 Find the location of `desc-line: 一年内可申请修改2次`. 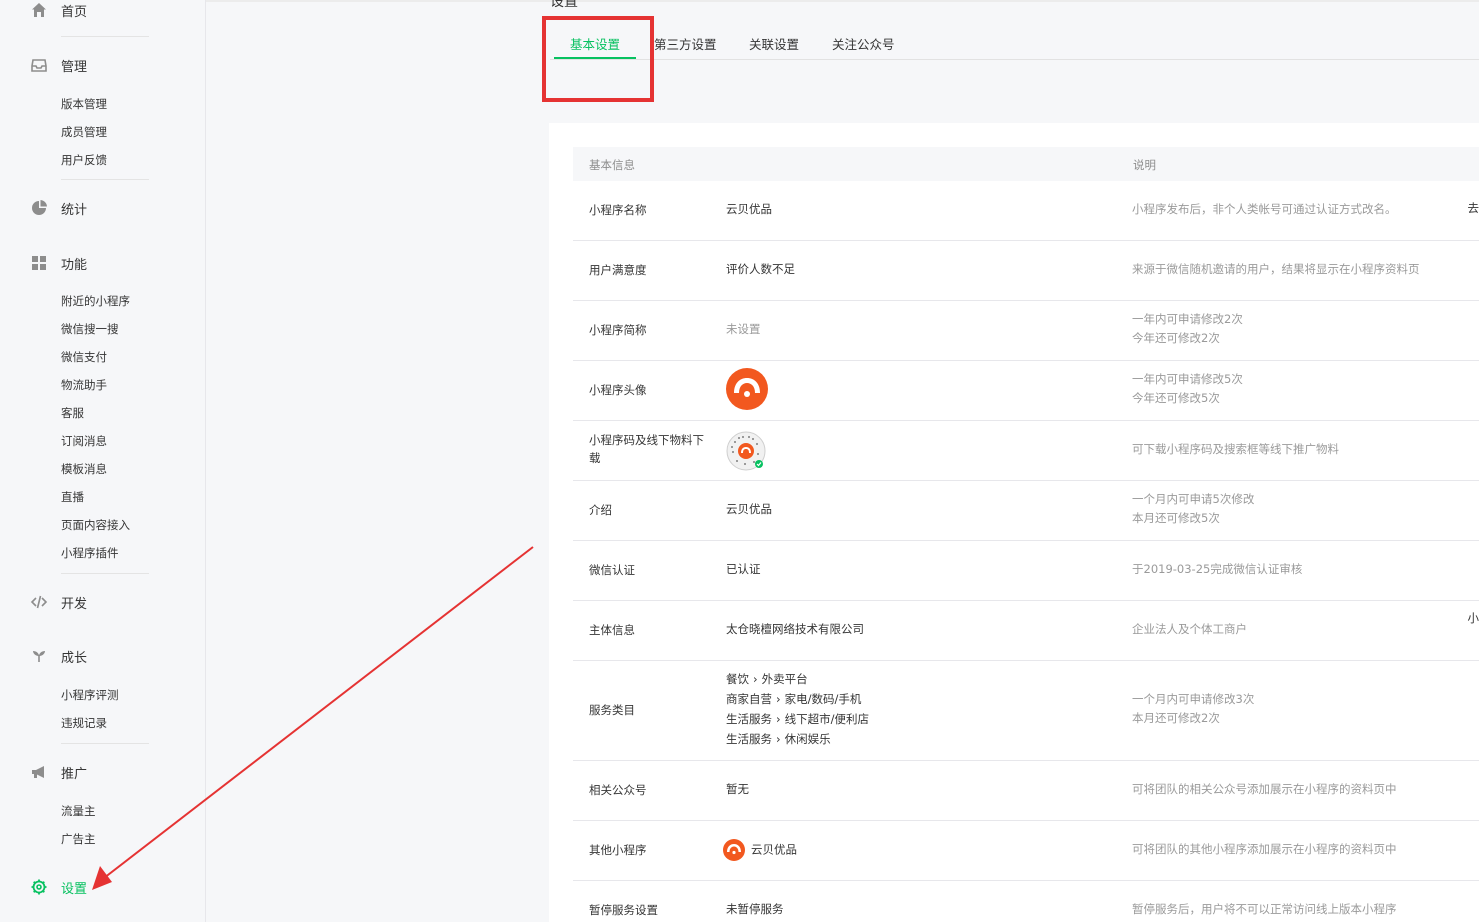

desc-line: 一年内可申请修改2次 is located at coordinates (1187, 319).